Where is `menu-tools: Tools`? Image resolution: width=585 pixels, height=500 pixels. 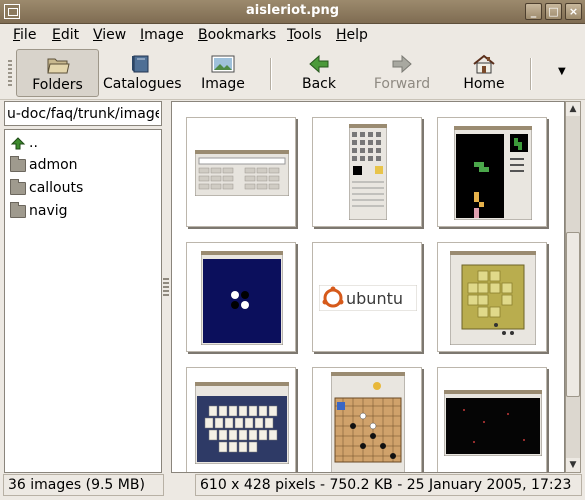
menu-tools: Tools is located at coordinates (304, 35).